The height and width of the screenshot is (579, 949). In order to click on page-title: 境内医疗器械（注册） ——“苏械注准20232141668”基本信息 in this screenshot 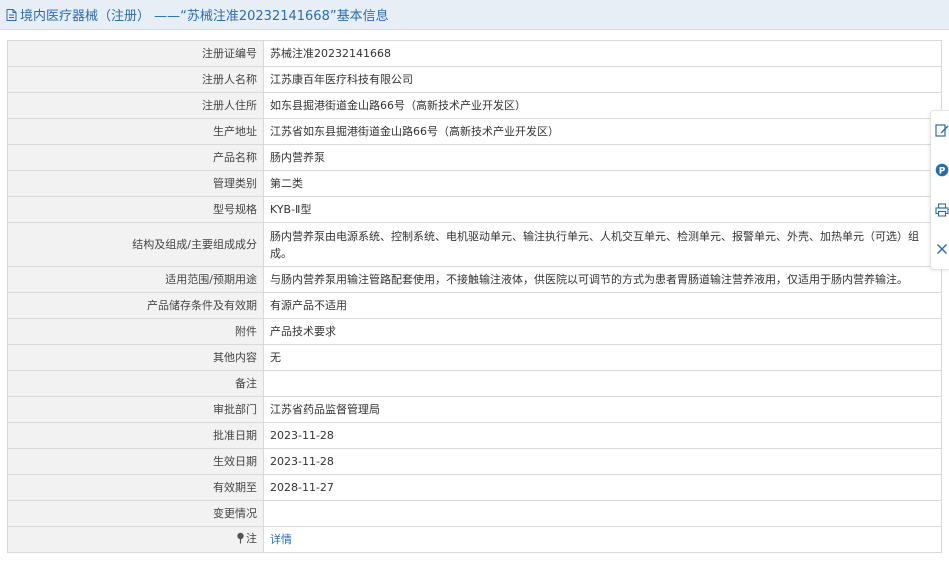, I will do `click(204, 16)`.